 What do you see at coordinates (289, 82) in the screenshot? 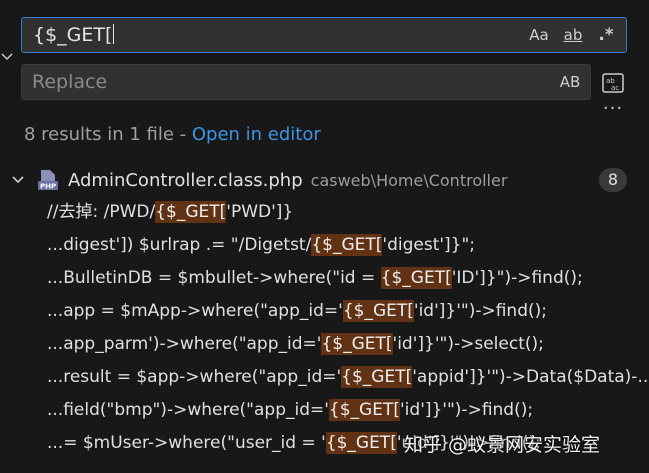
I see `replace-input` at bounding box center [289, 82].